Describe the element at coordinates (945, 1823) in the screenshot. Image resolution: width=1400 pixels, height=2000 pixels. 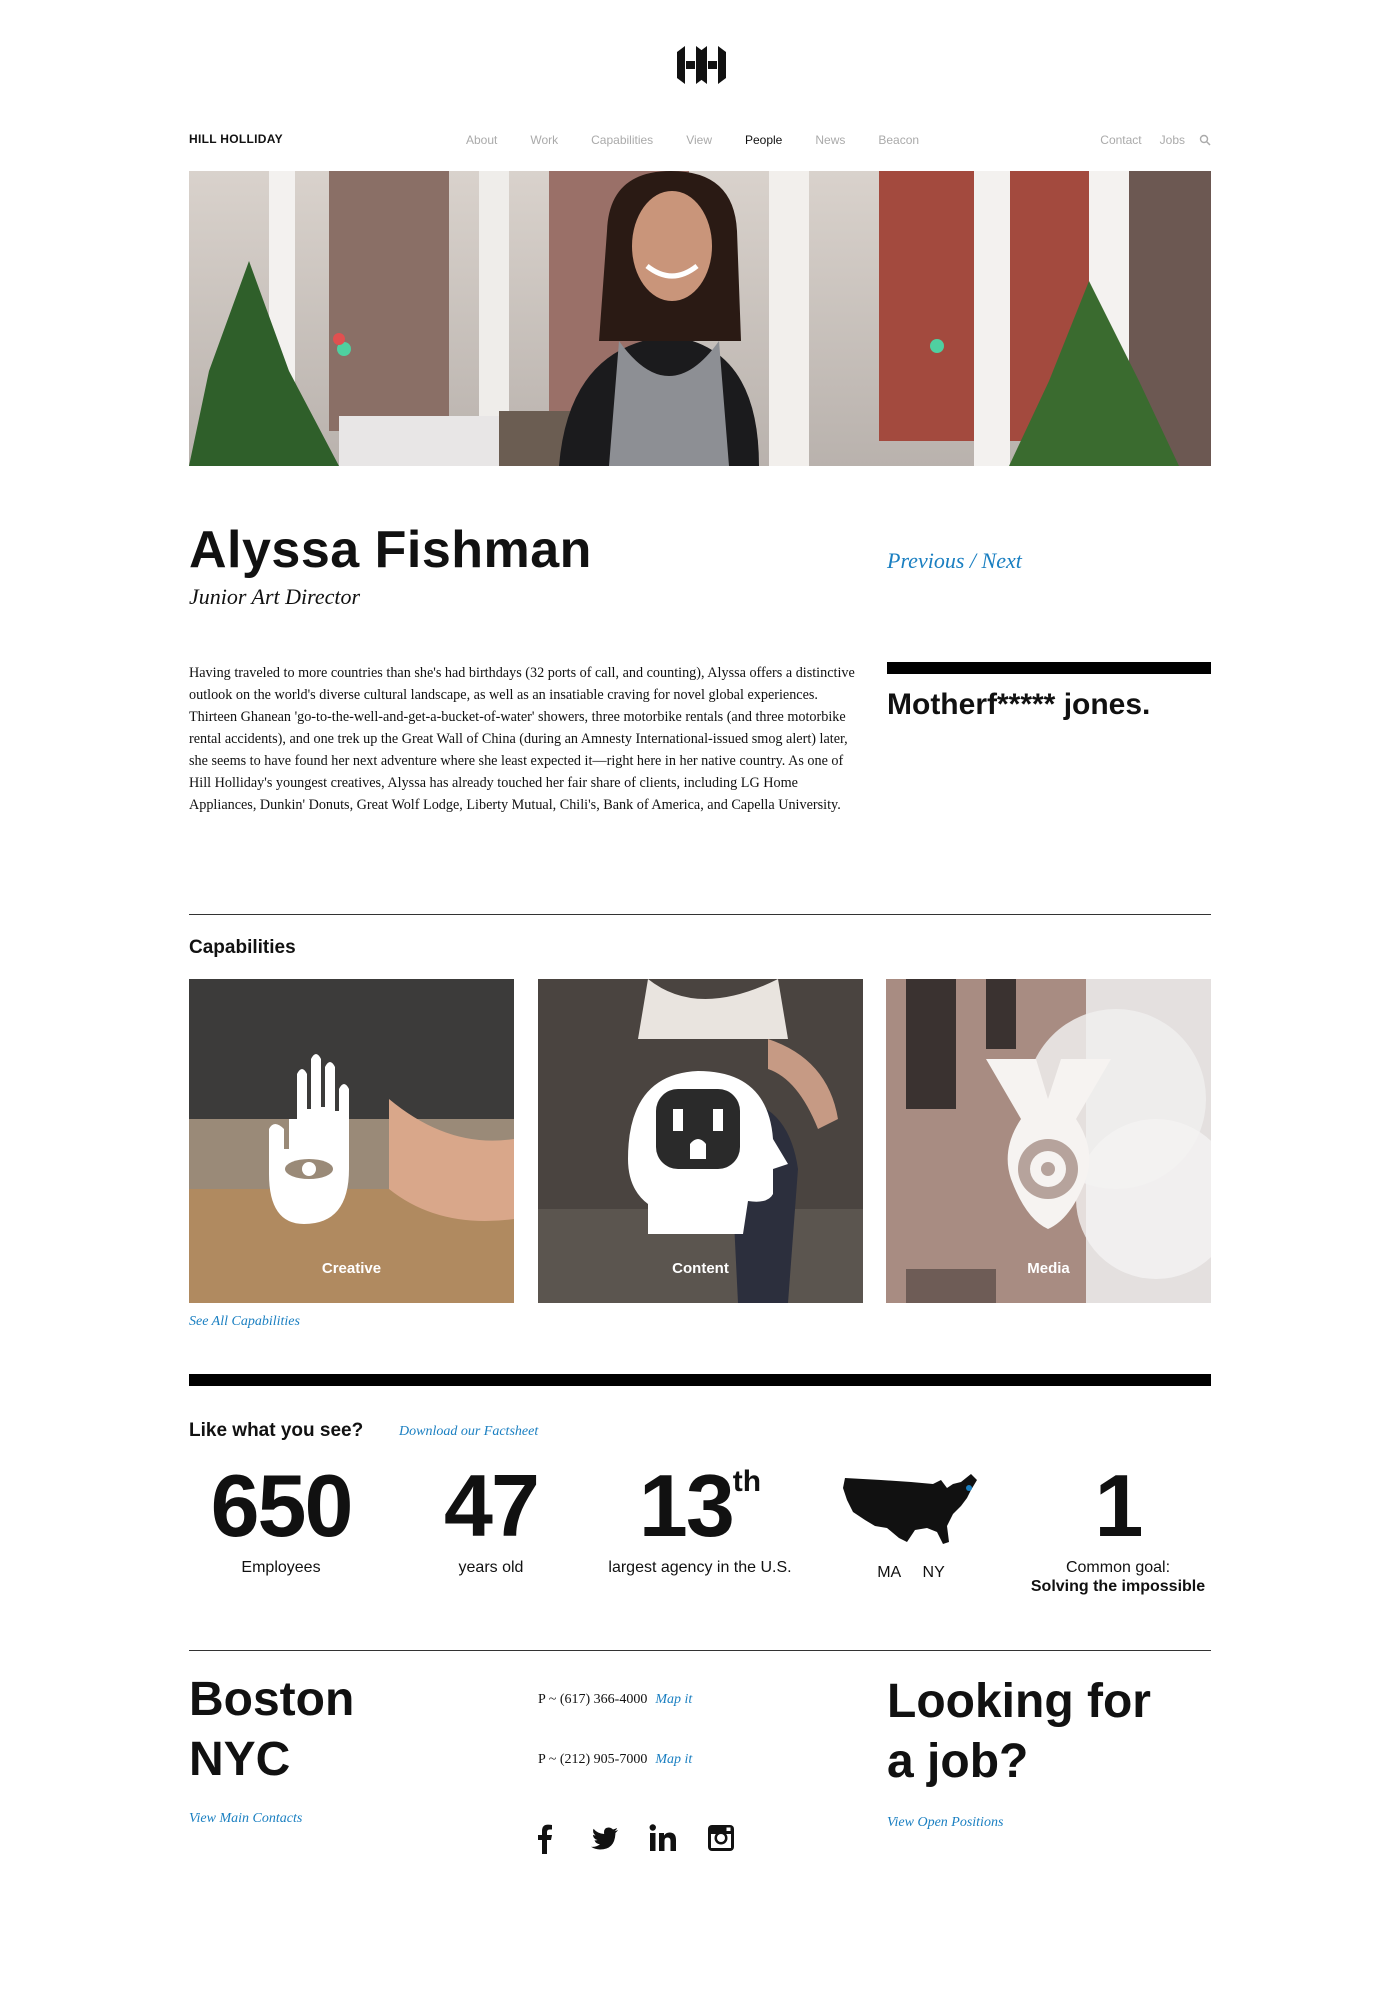
I see `view-open-positions-link: View Open Positions` at that location.